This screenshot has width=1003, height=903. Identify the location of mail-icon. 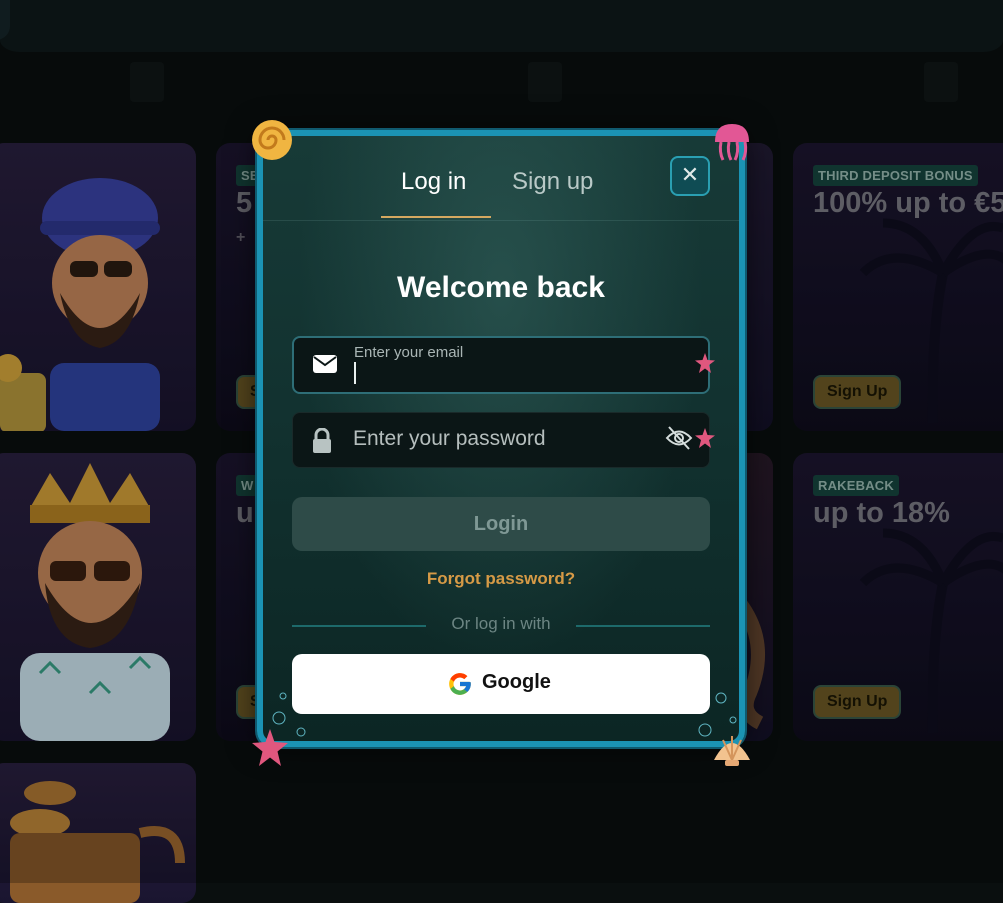
(325, 364).